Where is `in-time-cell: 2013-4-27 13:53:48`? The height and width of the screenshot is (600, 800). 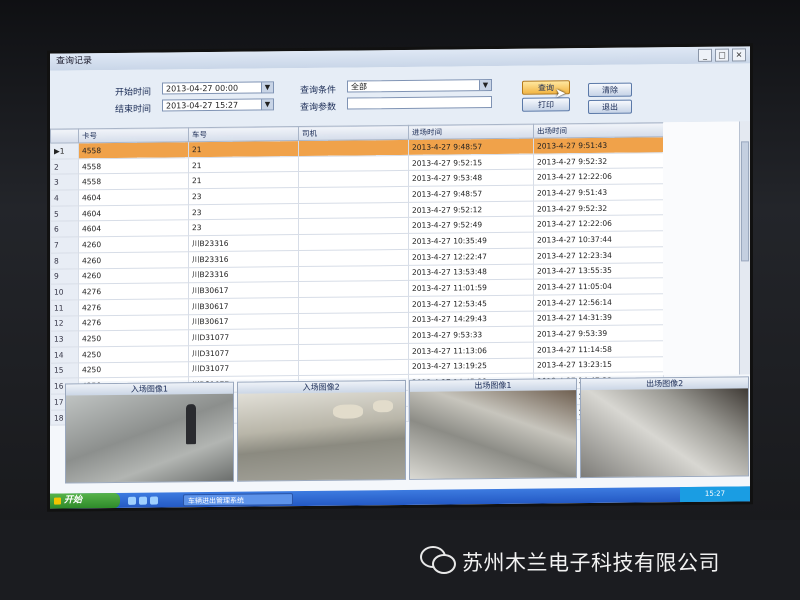 in-time-cell: 2013-4-27 13:53:48 is located at coordinates (471, 272).